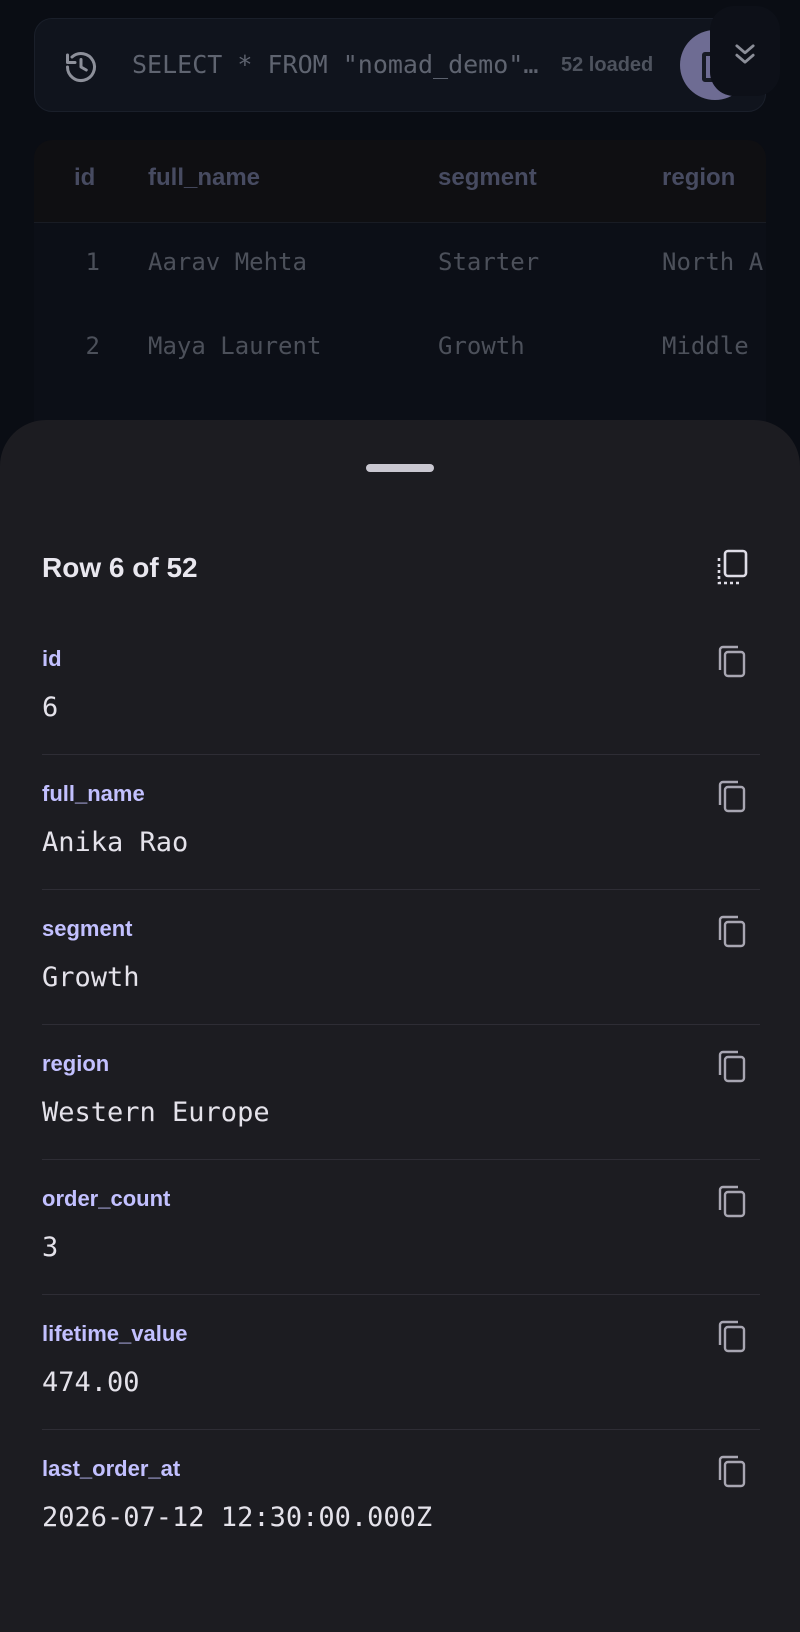 The width and height of the screenshot is (800, 1632). Describe the element at coordinates (401, 1092) in the screenshot. I see `field-region: region Western Europe` at that location.